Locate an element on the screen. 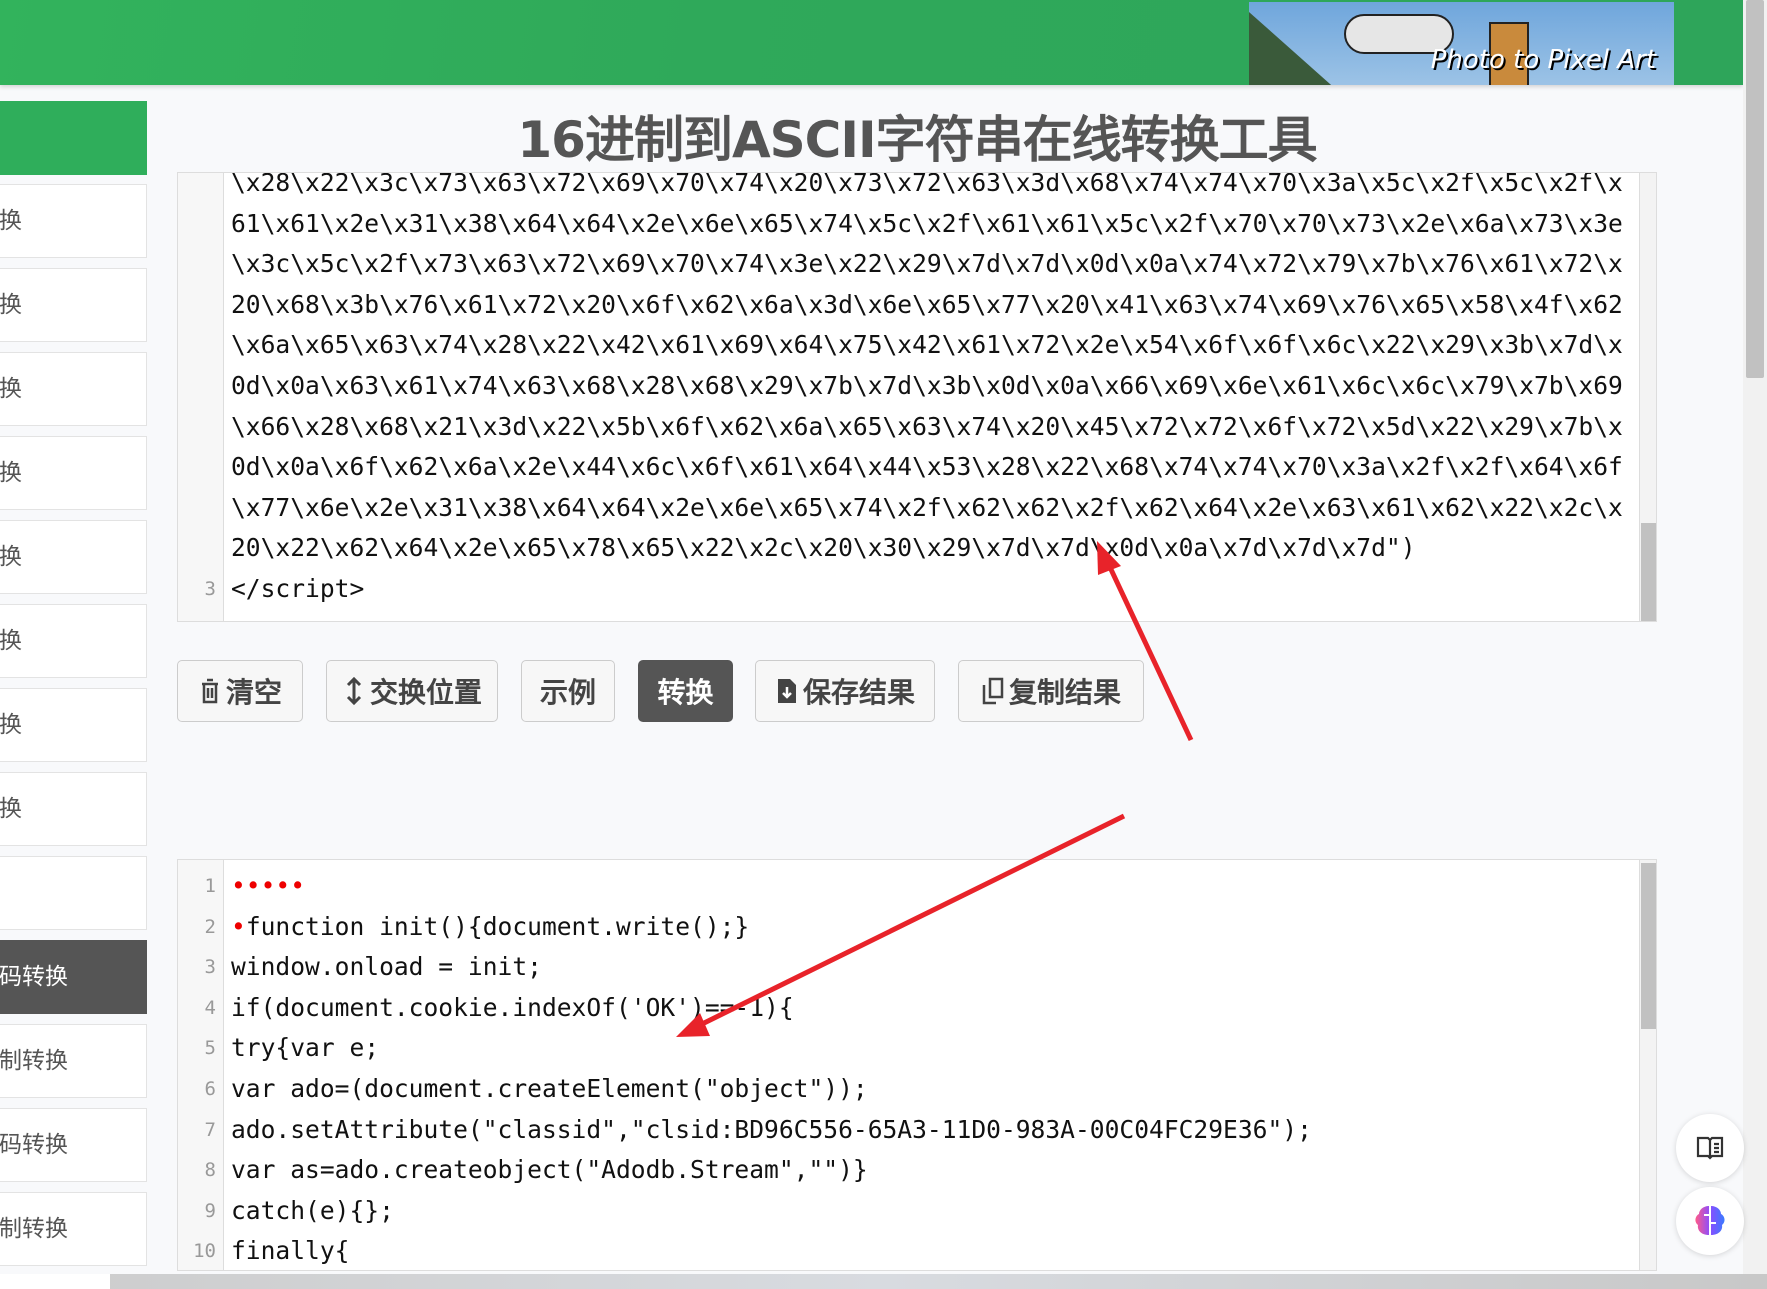 The width and height of the screenshot is (1767, 1289). convert-label: 转换 is located at coordinates (685, 692).